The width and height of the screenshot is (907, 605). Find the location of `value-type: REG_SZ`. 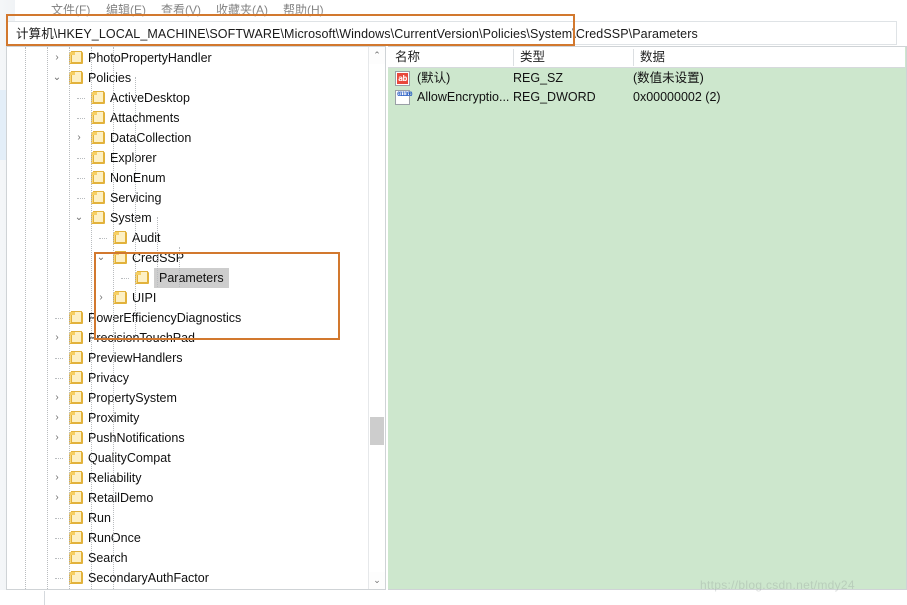

value-type: REG_SZ is located at coordinates (538, 78).